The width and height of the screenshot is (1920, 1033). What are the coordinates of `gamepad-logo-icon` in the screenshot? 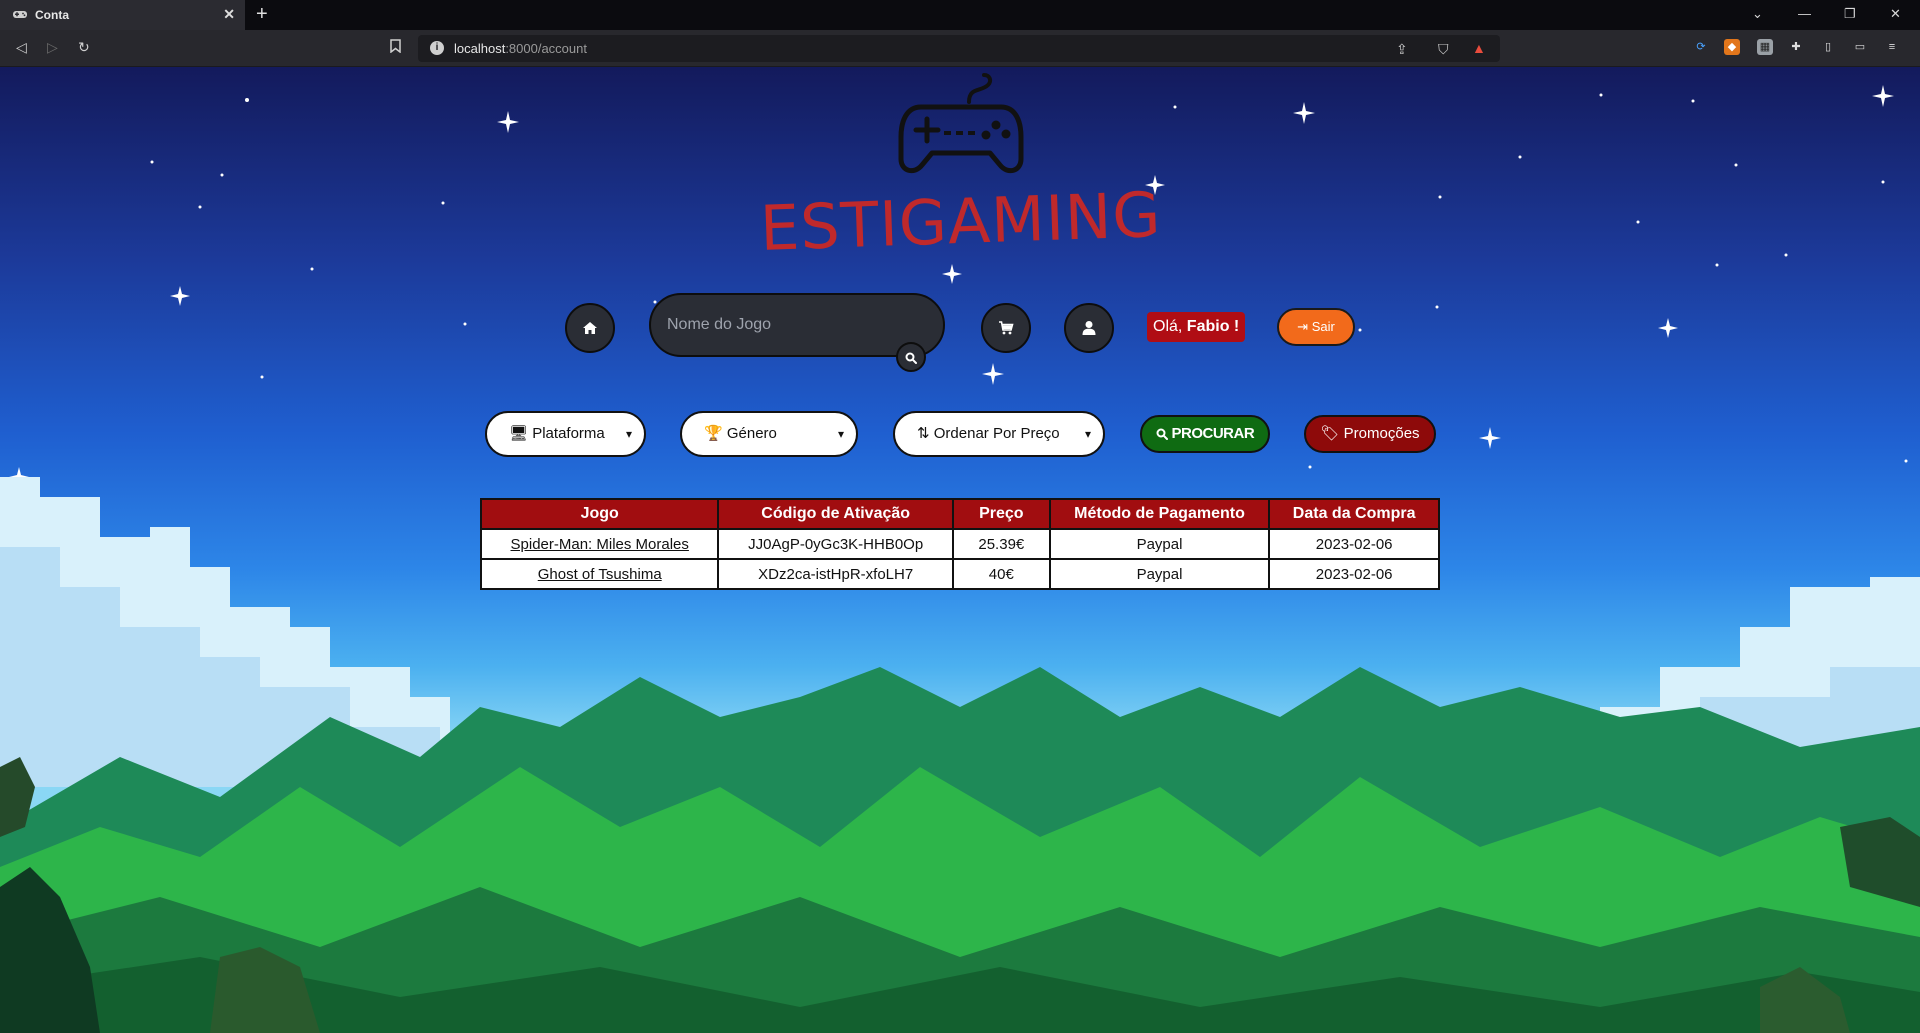 It's located at (961, 123).